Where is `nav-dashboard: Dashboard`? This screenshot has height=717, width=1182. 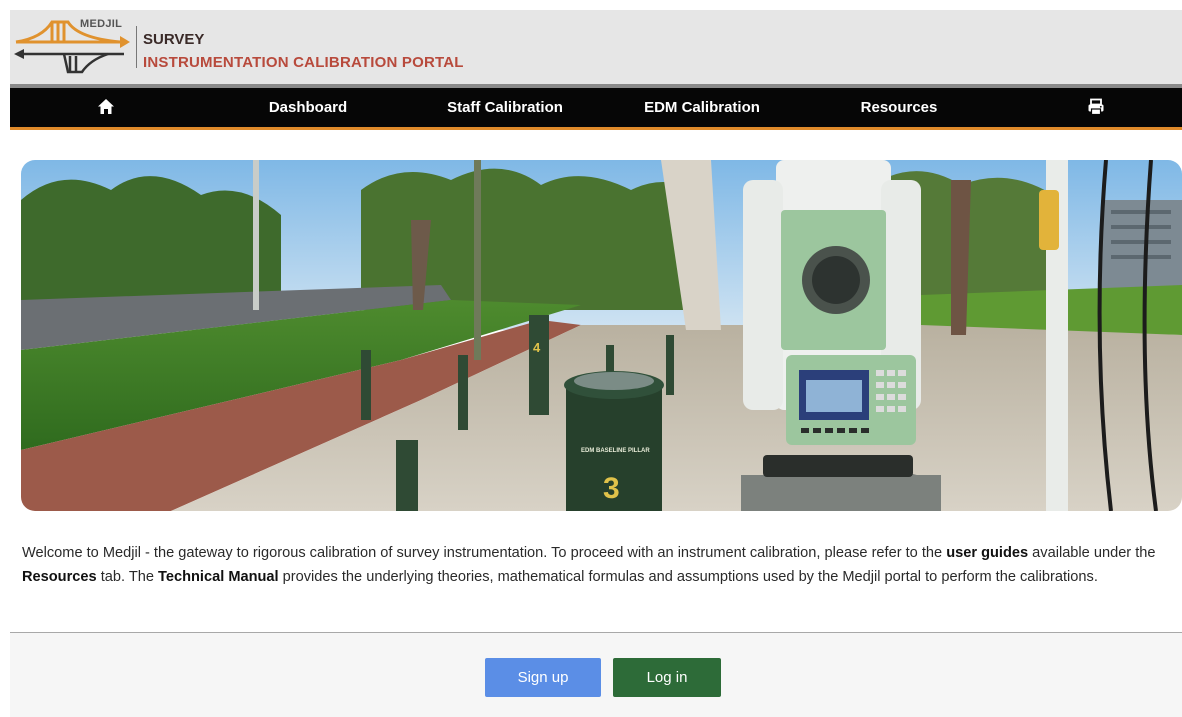
nav-dashboard: Dashboard is located at coordinates (308, 107).